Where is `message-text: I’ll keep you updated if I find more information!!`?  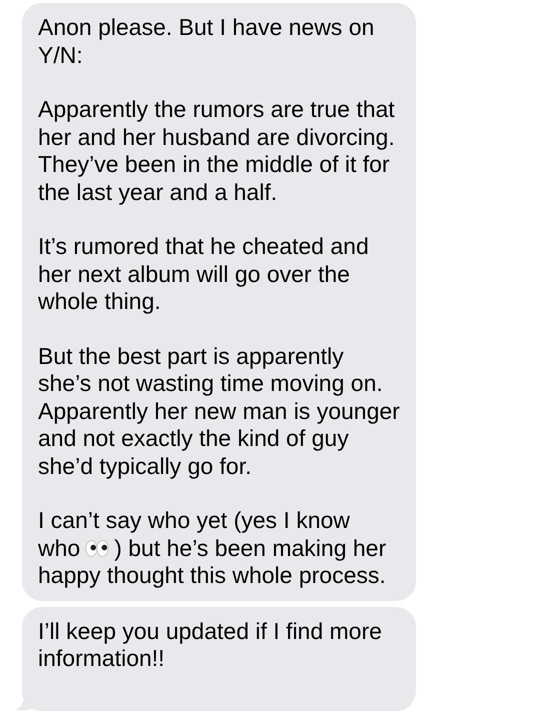 message-text: I’ll keep you updated if I find more information!! is located at coordinates (210, 645).